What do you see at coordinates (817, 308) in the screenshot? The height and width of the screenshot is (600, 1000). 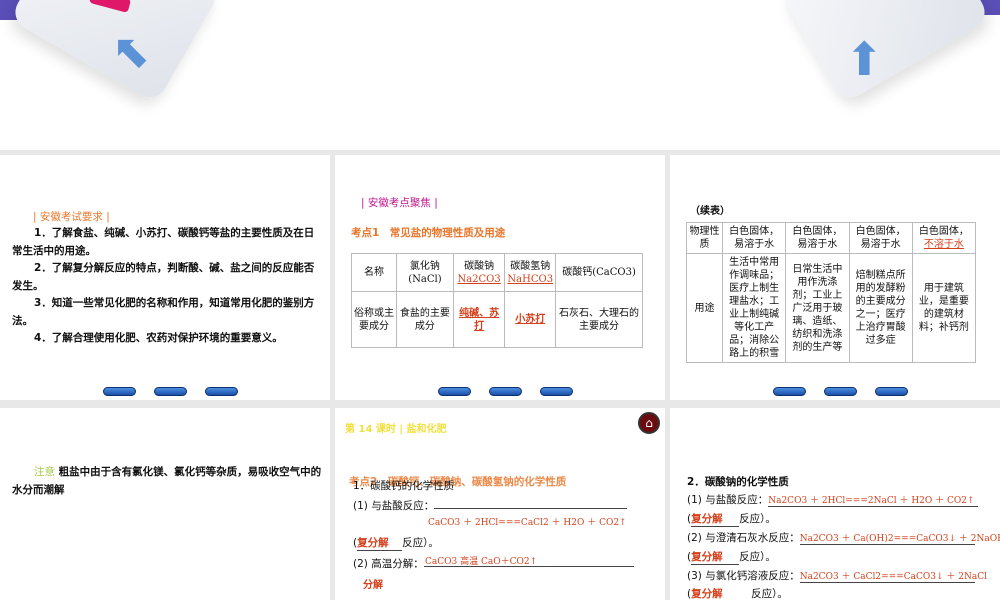 I see `table-cell: 日常生活中用作洗涤剂；工业上广泛用于玻璃、造纸、纺织和洗涤剂的生产等` at bounding box center [817, 308].